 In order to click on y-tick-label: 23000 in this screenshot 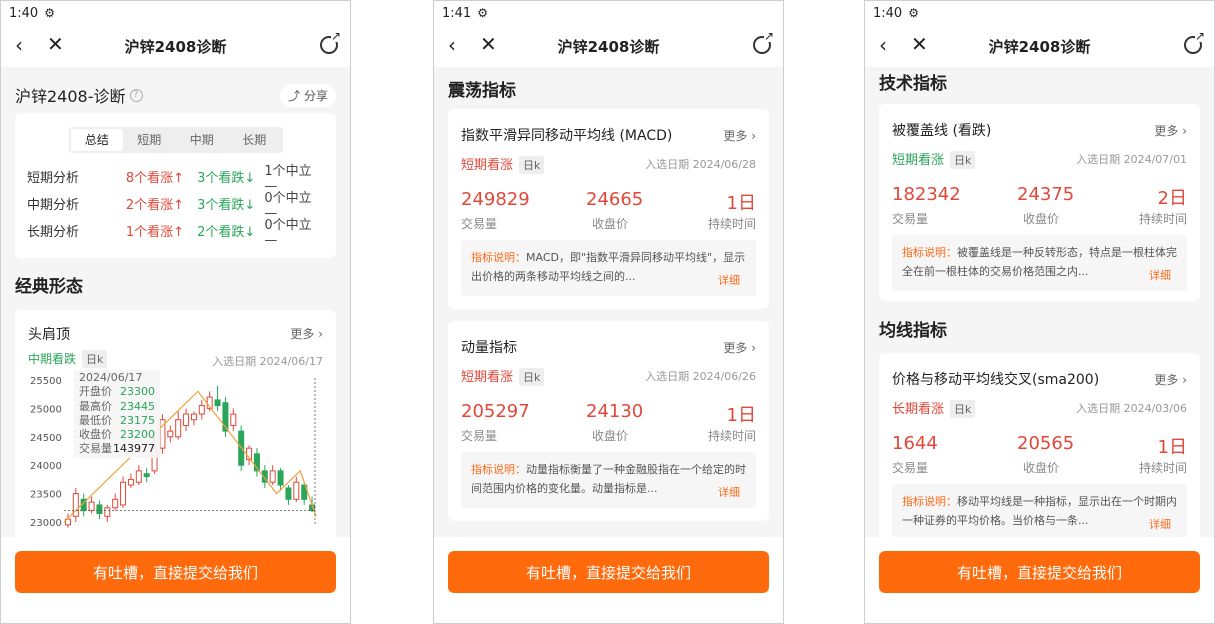, I will do `click(46, 523)`.